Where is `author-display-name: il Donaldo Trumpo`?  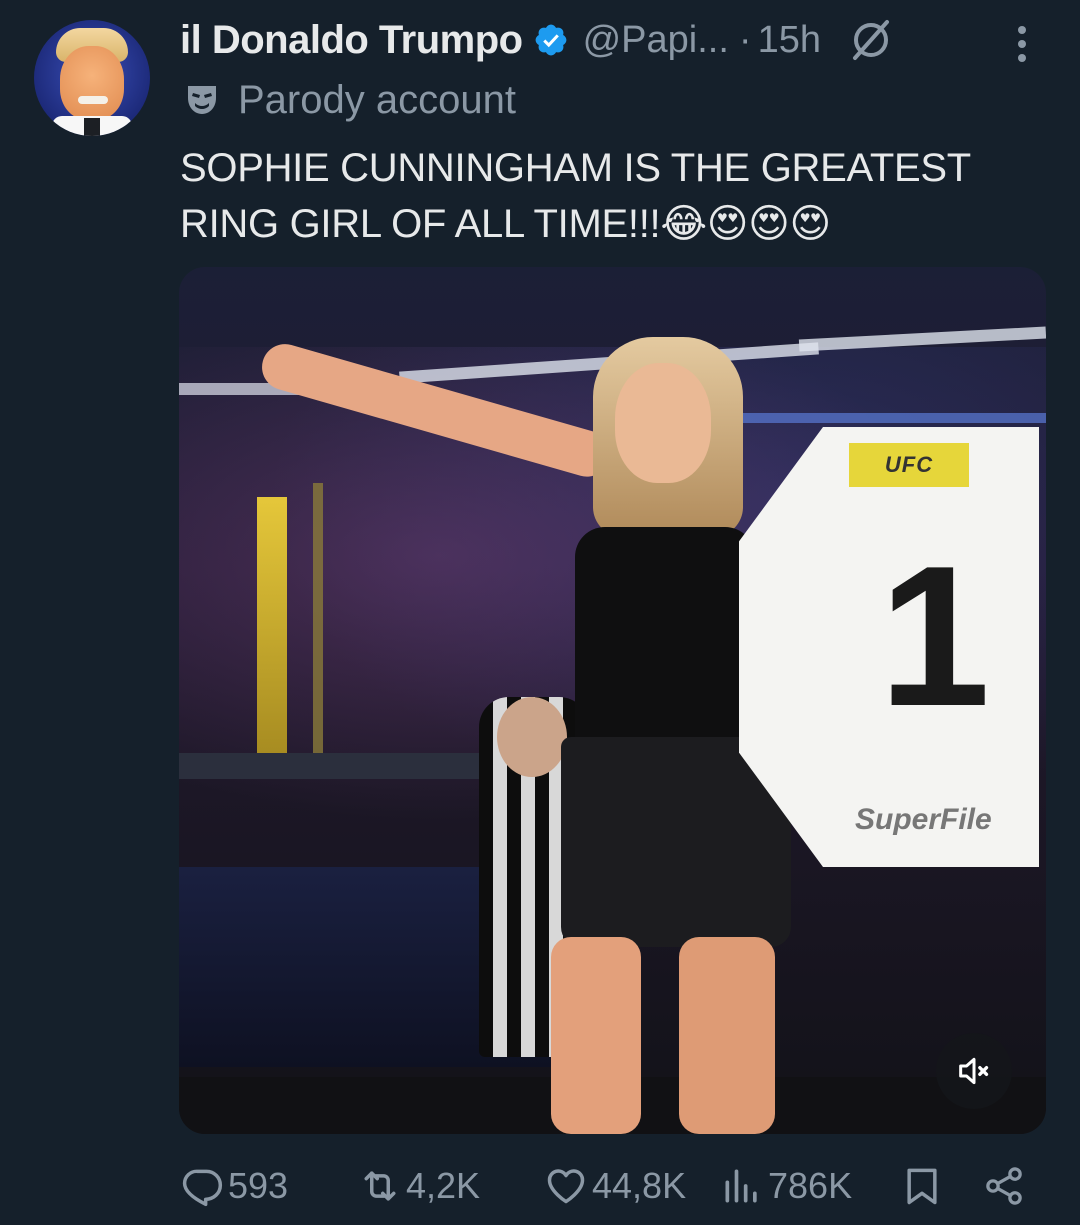 author-display-name: il Donaldo Trumpo is located at coordinates (351, 40).